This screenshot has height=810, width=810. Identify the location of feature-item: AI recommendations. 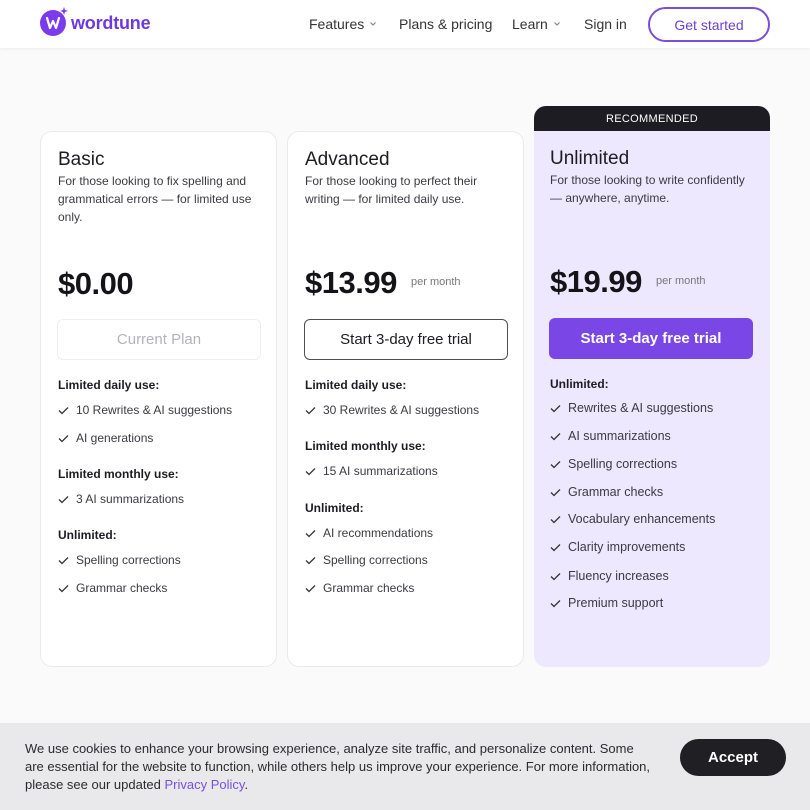
(369, 533).